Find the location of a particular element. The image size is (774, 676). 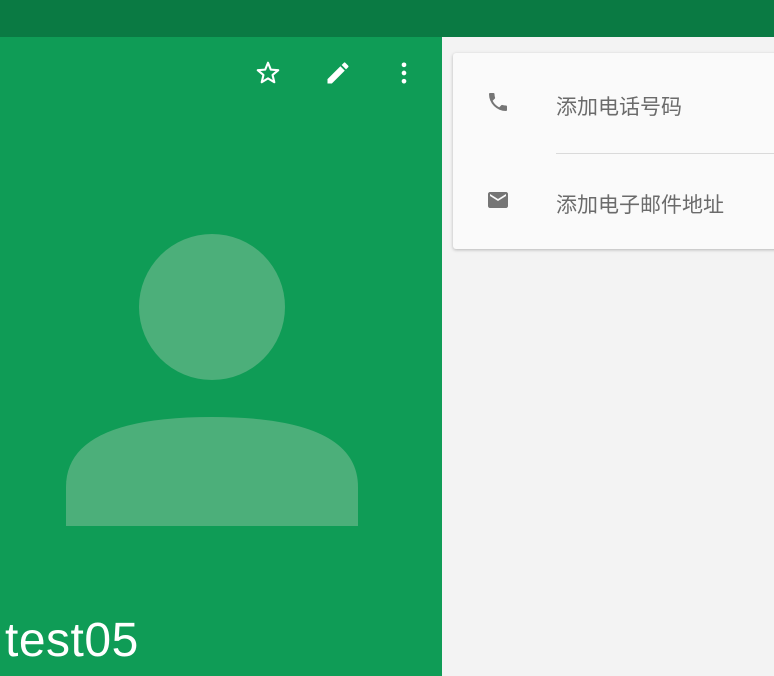

edit-contact-button is located at coordinates (338, 73).